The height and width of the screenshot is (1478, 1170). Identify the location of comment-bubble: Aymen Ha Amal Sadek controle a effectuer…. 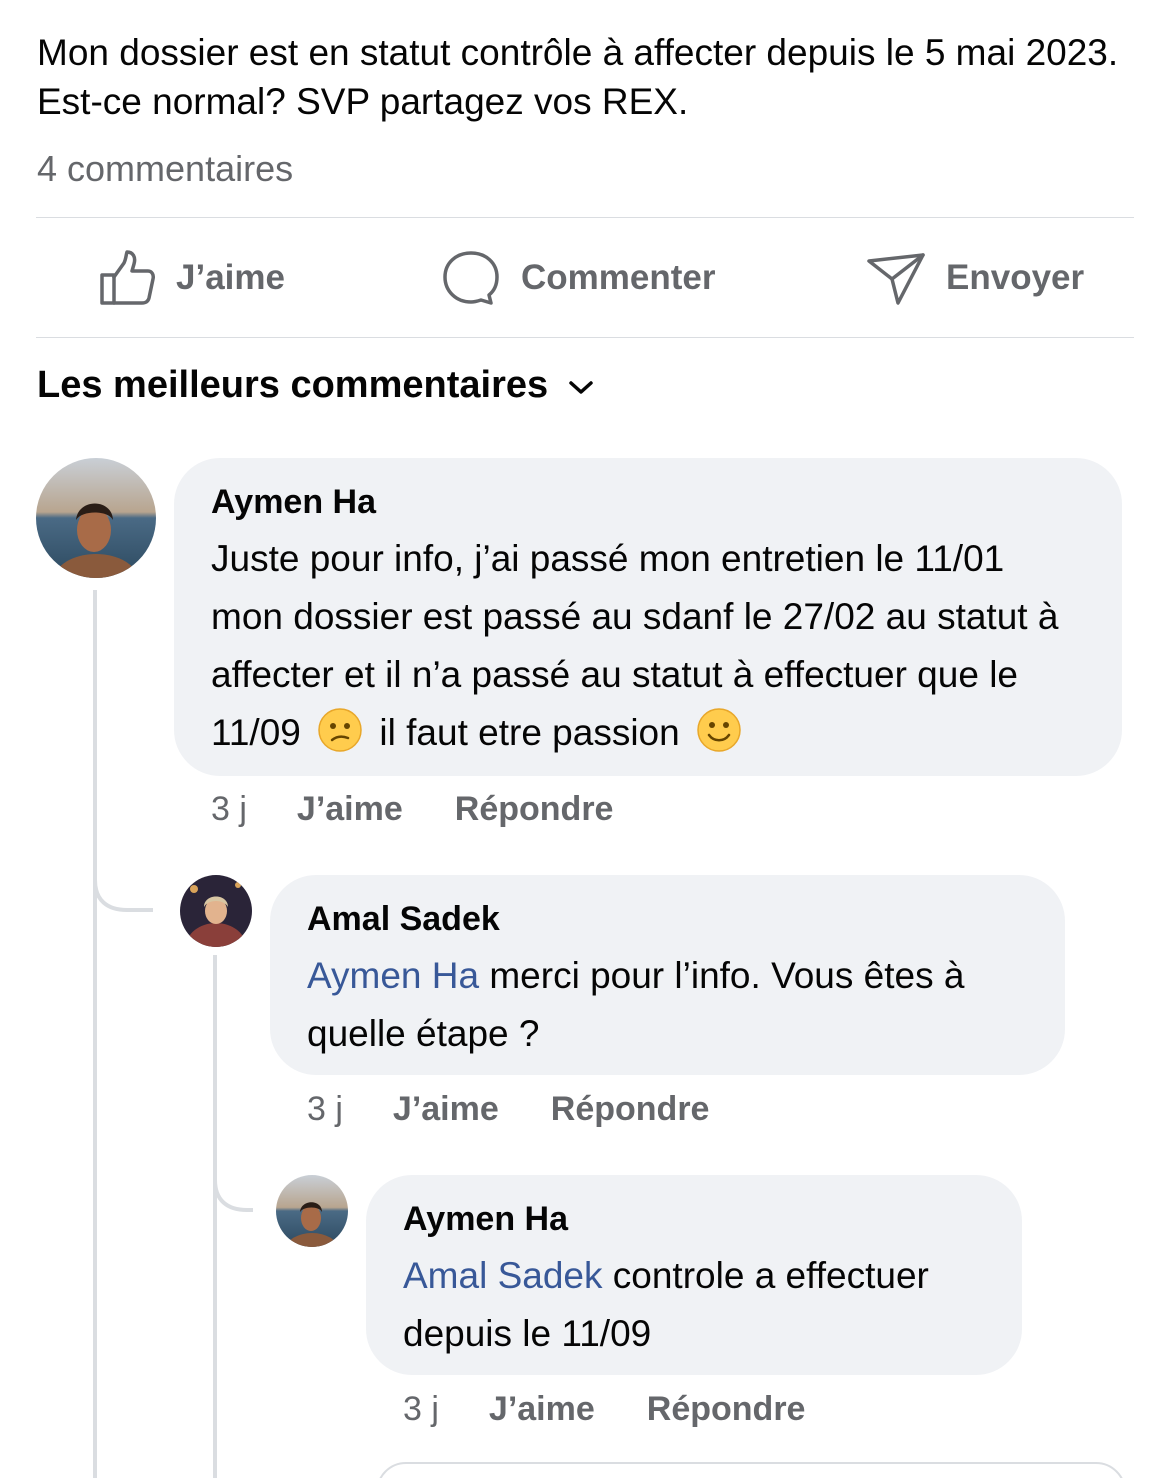
(694, 1275).